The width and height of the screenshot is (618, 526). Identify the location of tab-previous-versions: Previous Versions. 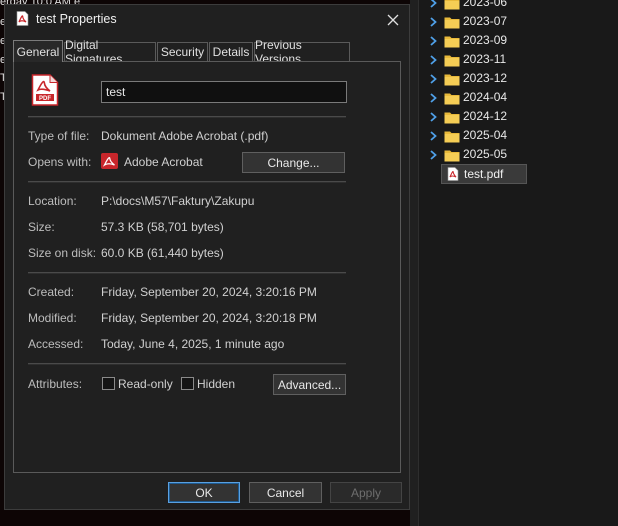
(302, 52).